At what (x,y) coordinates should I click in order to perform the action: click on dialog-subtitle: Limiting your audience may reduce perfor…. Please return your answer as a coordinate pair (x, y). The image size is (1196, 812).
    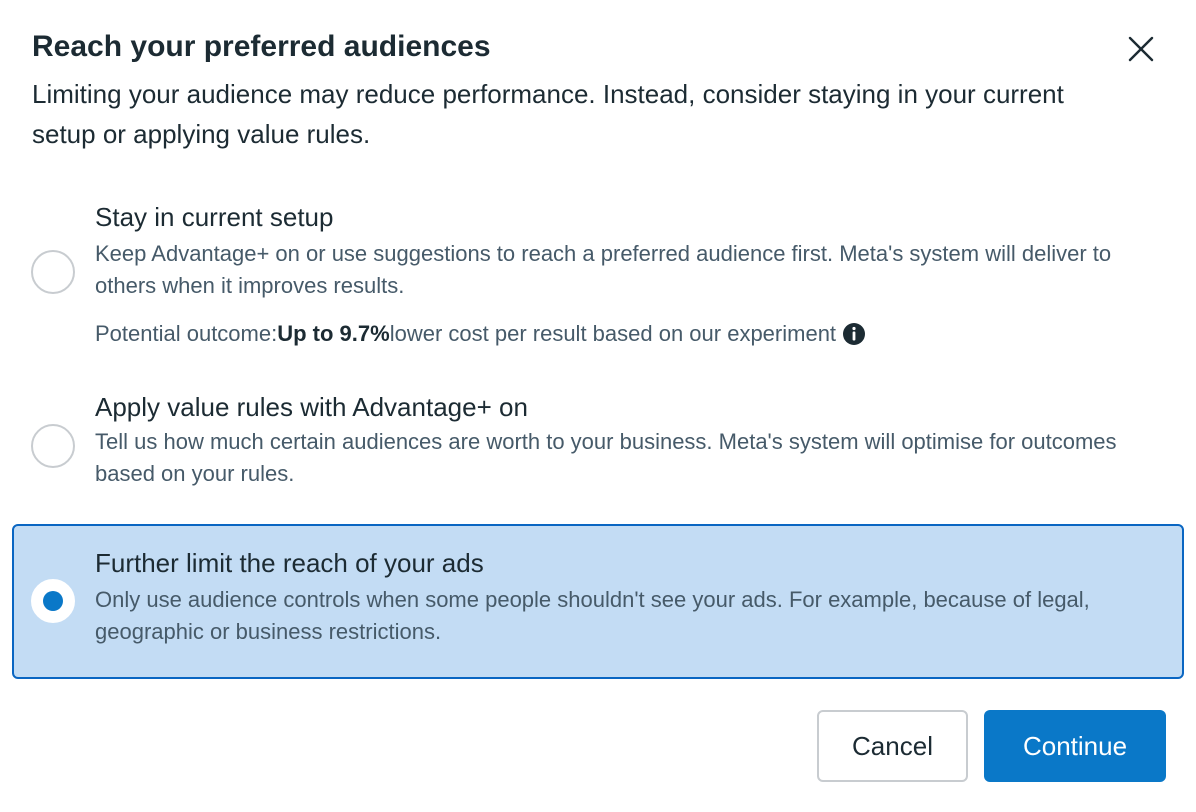
    Looking at the image, I should click on (548, 114).